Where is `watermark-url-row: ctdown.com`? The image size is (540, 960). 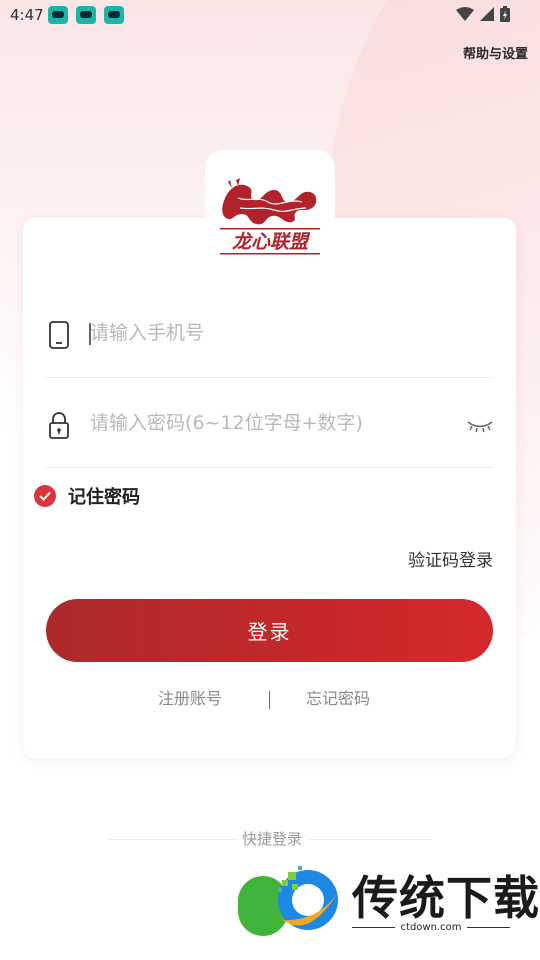
watermark-url-row: ctdown.com is located at coordinates (431, 927).